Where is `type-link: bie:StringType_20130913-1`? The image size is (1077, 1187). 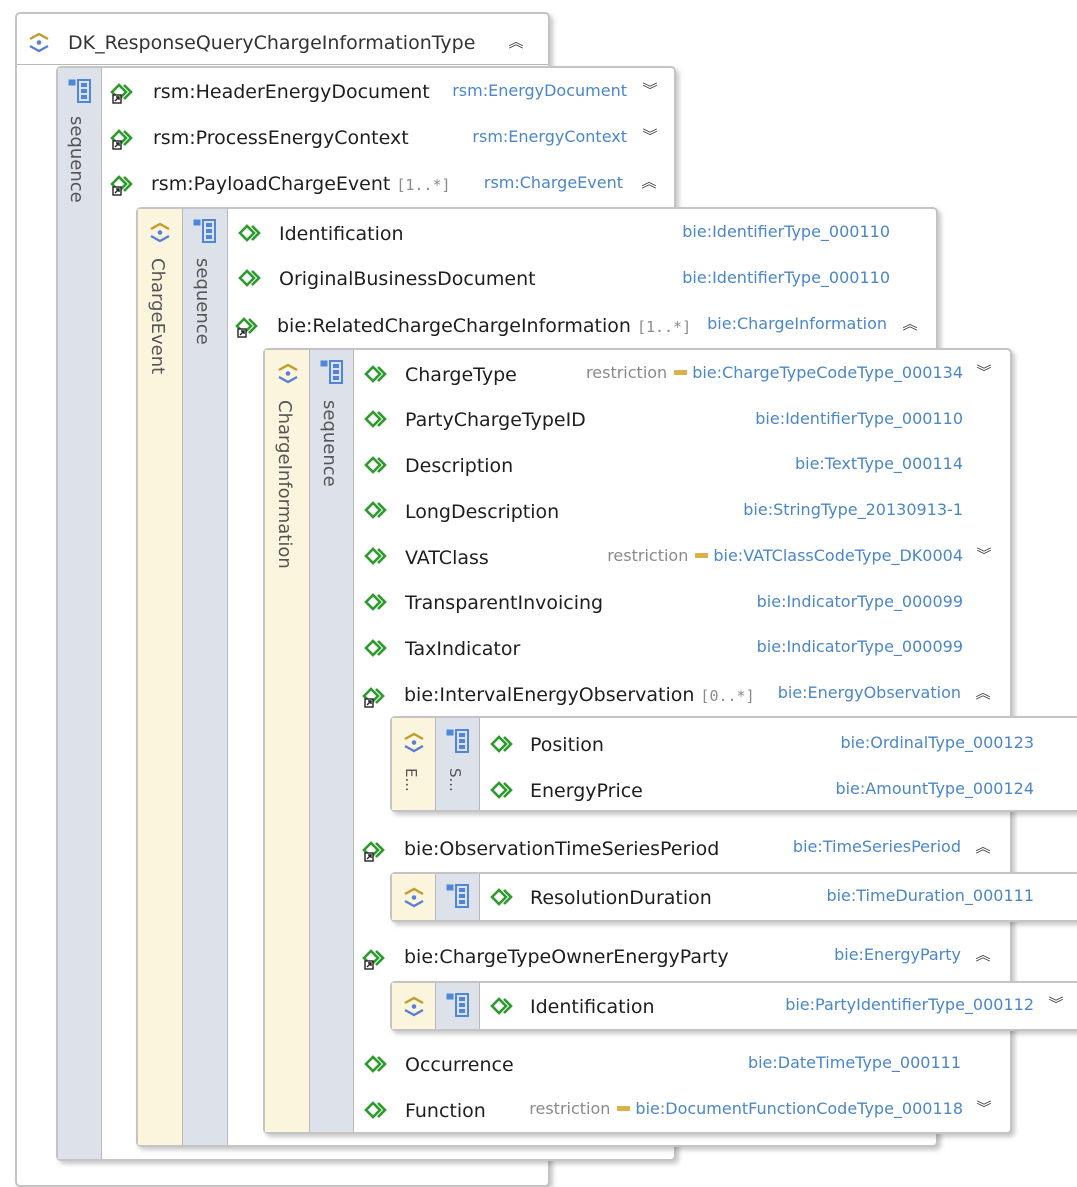
type-link: bie:StringType_20130913-1 is located at coordinates (853, 510).